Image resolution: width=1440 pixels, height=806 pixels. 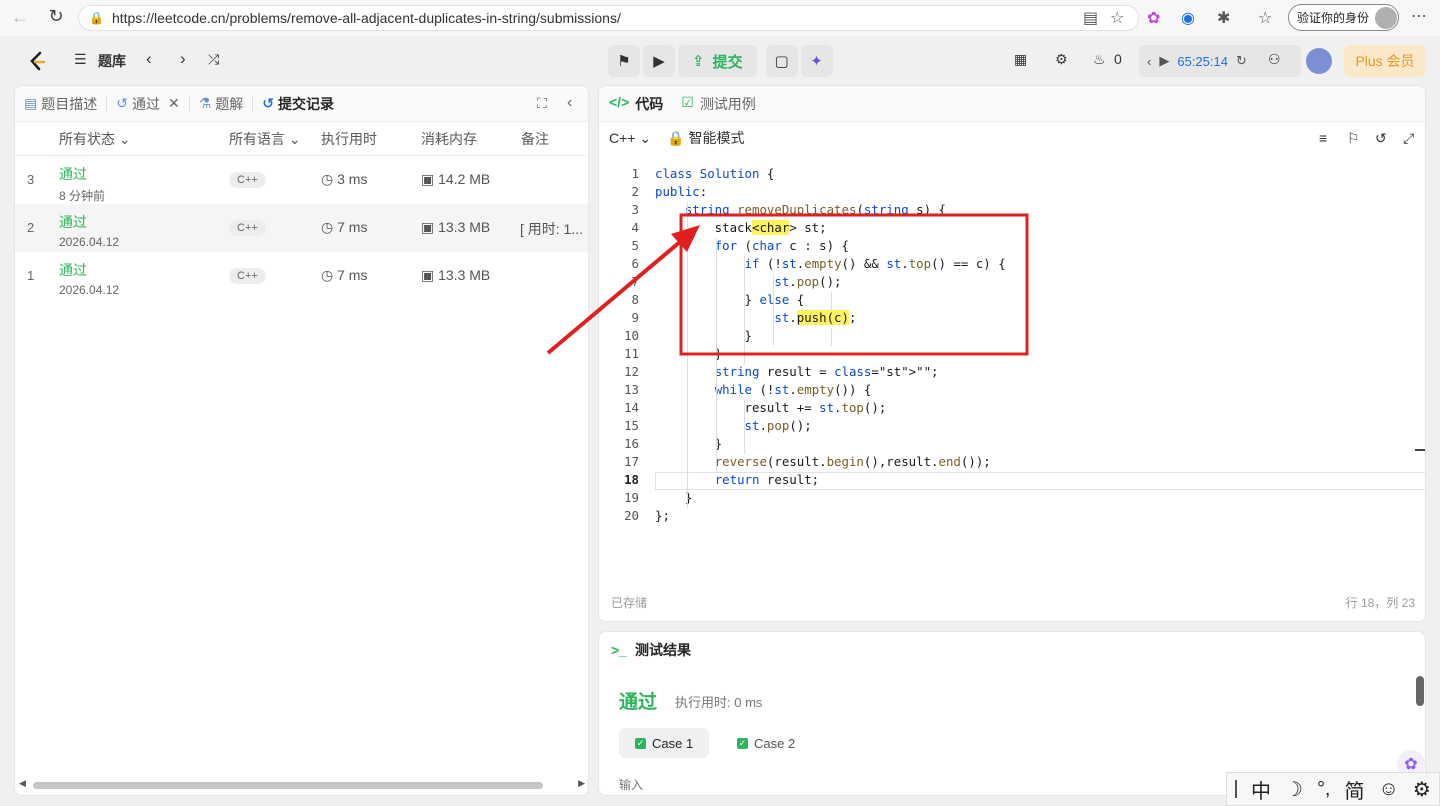 What do you see at coordinates (298, 104) in the screenshot?
I see `tab-submissions: ↺ 提交记录` at bounding box center [298, 104].